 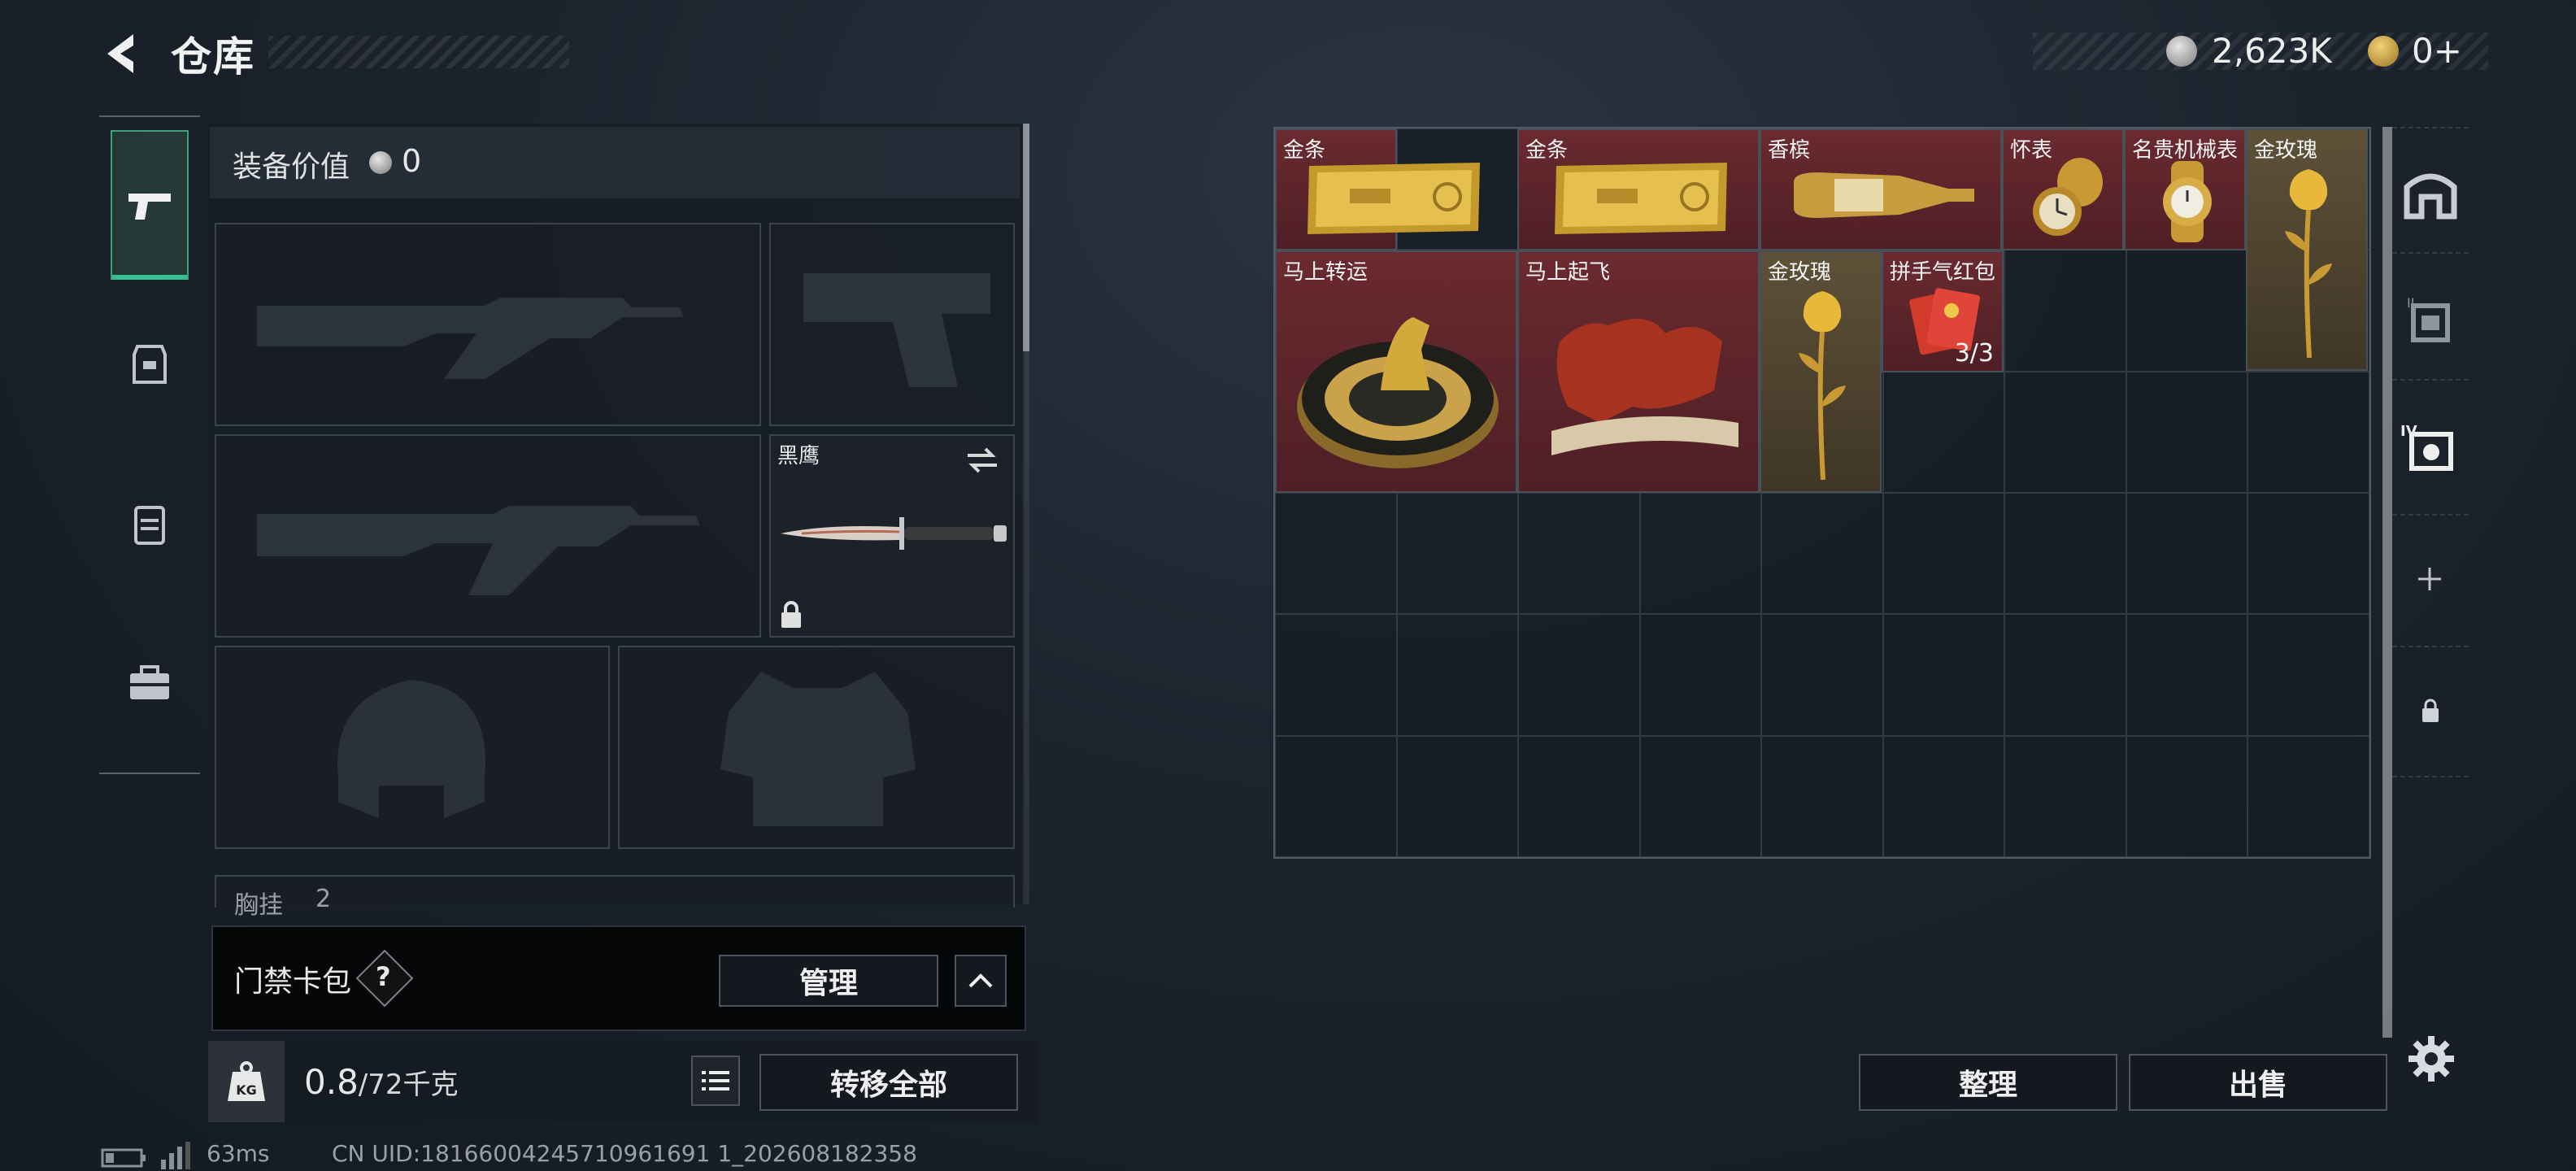 What do you see at coordinates (381, 163) in the screenshot?
I see `silver-coin-icon` at bounding box center [381, 163].